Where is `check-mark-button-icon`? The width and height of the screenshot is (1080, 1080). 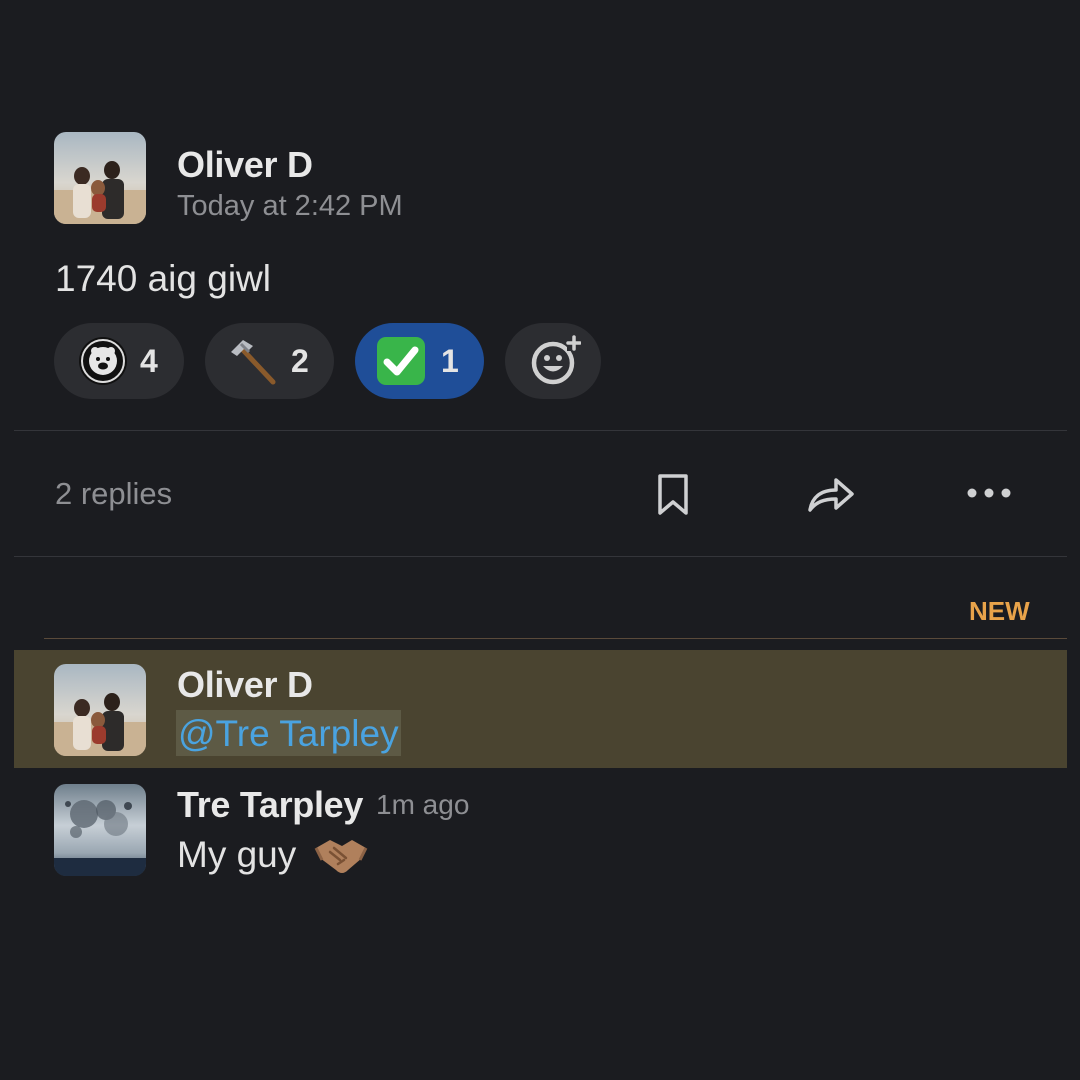 check-mark-button-icon is located at coordinates (401, 363).